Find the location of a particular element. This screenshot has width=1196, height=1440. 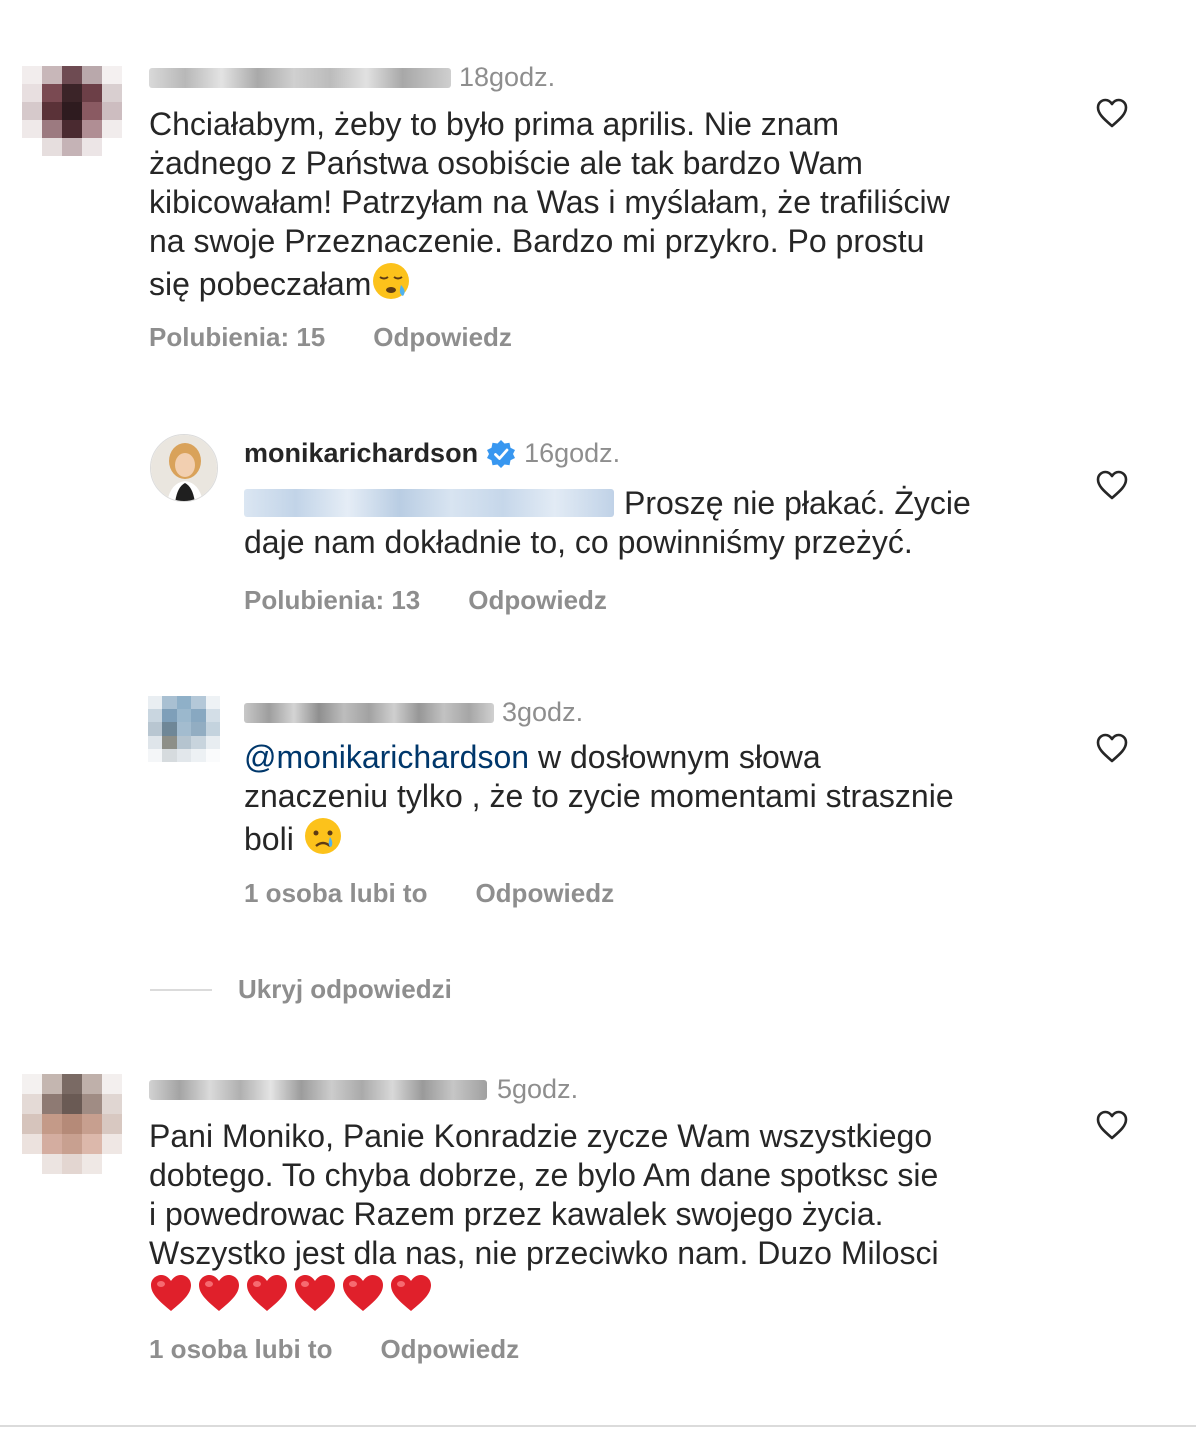

crying-face-emoji is located at coordinates (322, 836).